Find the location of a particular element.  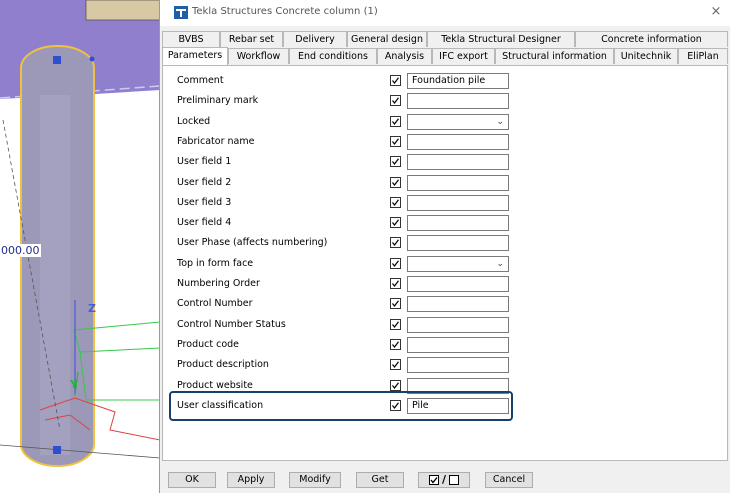

tab-delivery: Delivery is located at coordinates (315, 39).